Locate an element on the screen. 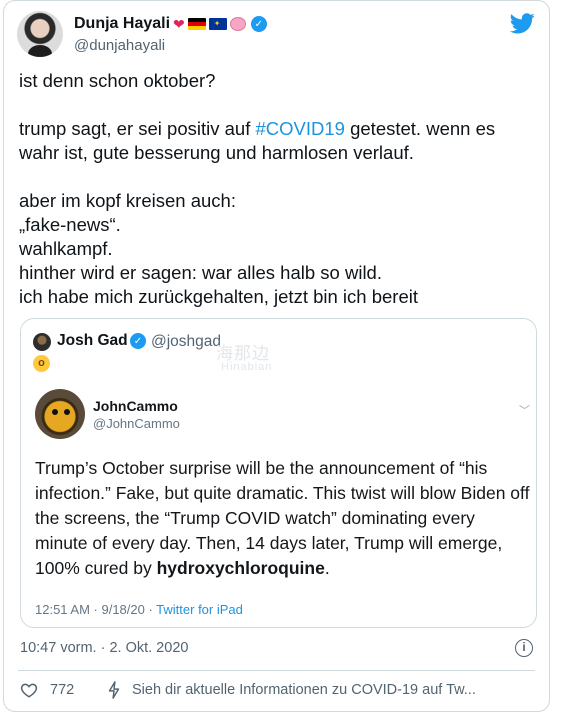 The width and height of the screenshot is (563, 714). eu-flag-icon is located at coordinates (217, 24).